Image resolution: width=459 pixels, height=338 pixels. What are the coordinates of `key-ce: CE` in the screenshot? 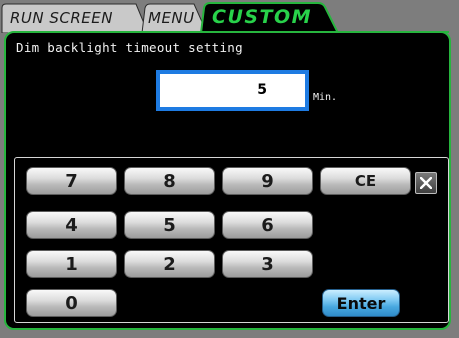 It's located at (365, 181).